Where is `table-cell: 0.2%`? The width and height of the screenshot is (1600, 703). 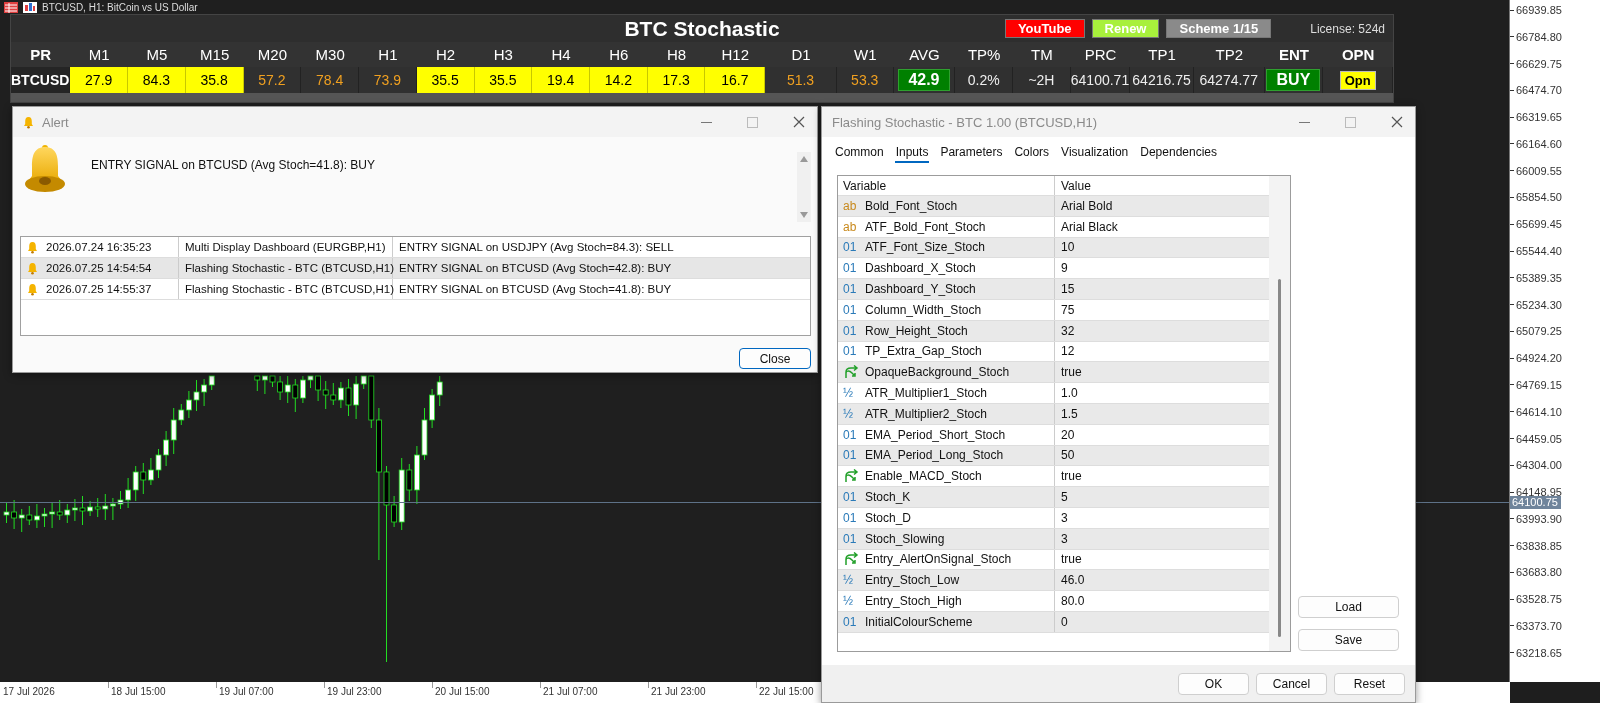 table-cell: 0.2% is located at coordinates (984, 80).